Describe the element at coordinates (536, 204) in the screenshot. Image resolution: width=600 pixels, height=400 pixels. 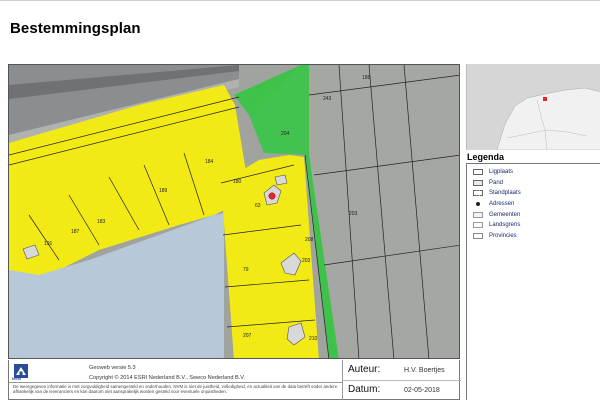
I see `legend-item-adressen: Adressen` at that location.